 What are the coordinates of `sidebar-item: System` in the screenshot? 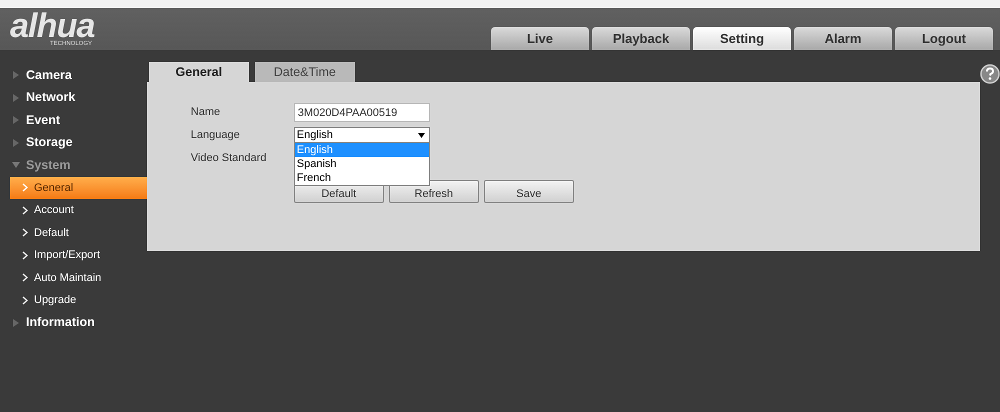 It's located at (73, 165).